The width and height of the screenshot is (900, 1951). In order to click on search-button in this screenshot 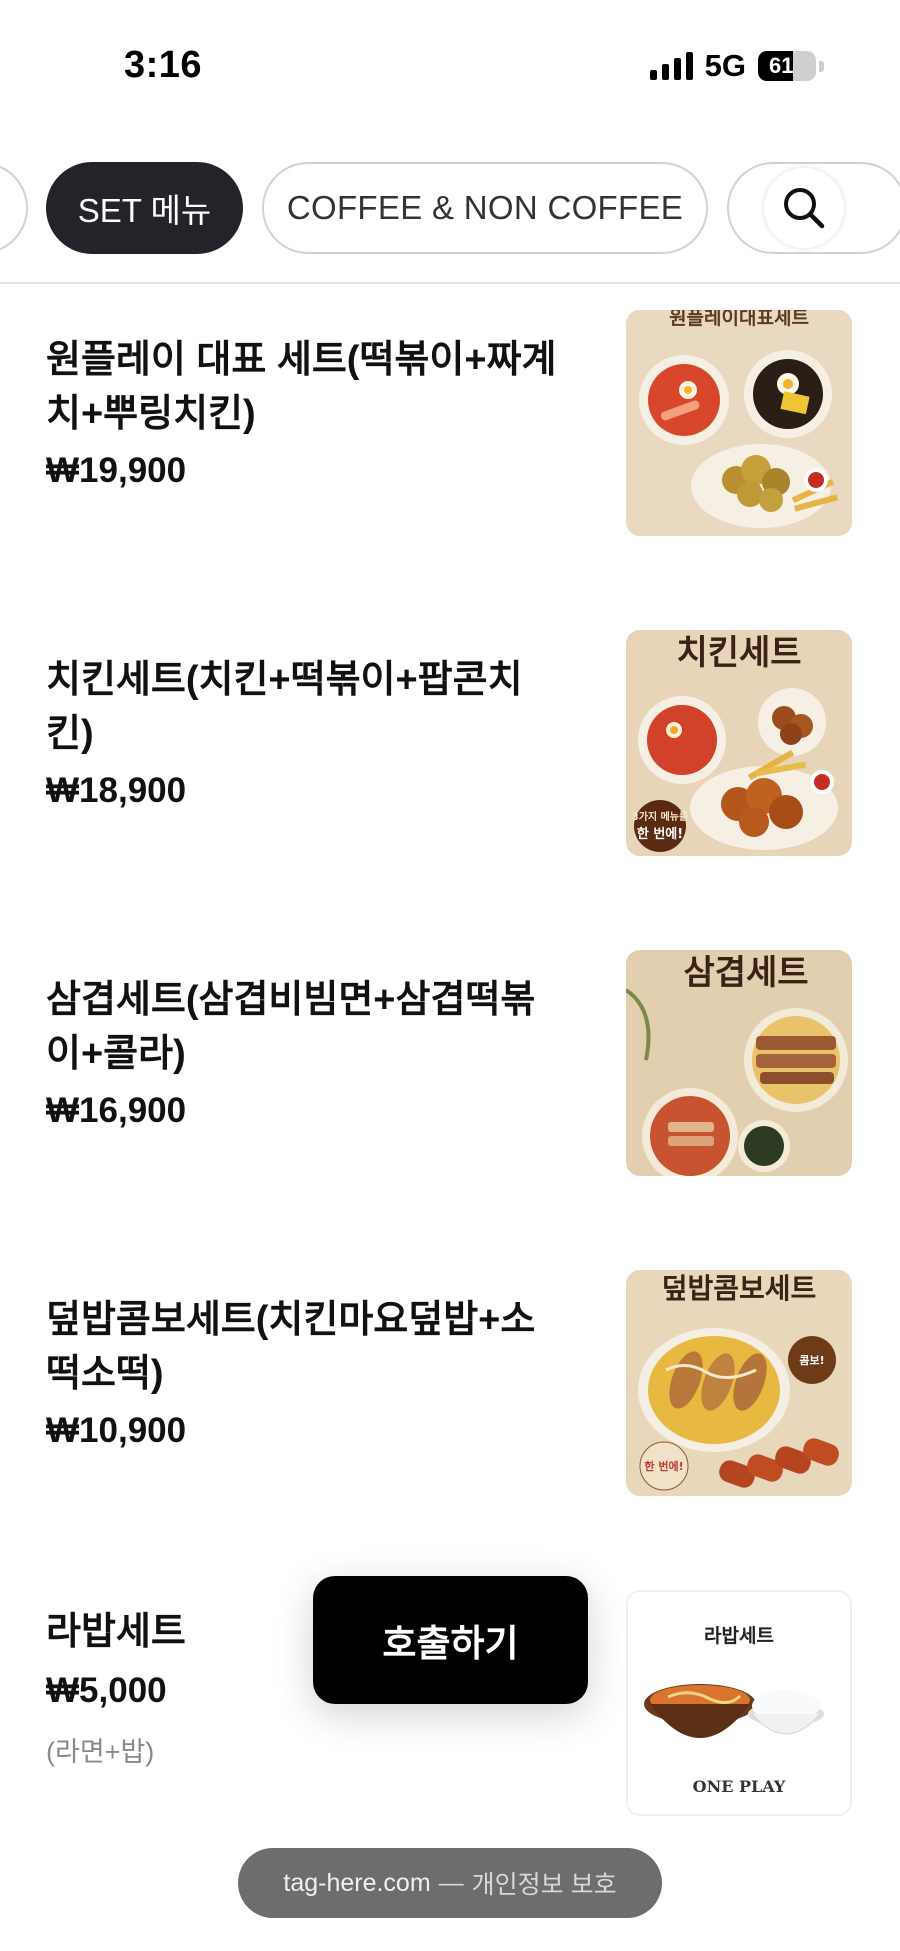, I will do `click(804, 208)`.